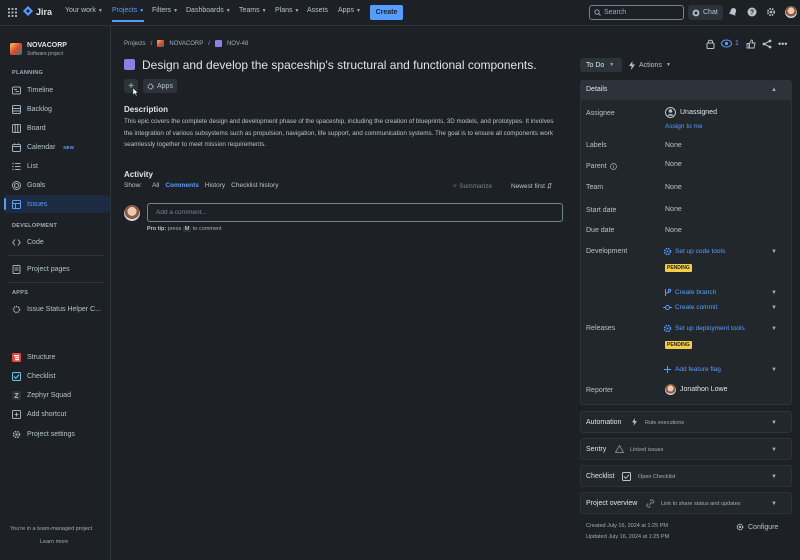 The width and height of the screenshot is (800, 560). Describe the element at coordinates (54, 542) in the screenshot. I see `learn-more-link: Learn more` at that location.